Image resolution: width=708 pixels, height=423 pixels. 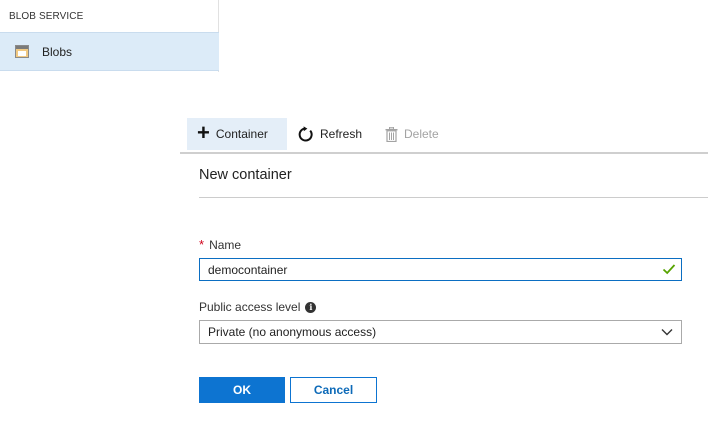 What do you see at coordinates (203, 132) in the screenshot?
I see `plus-icon: +` at bounding box center [203, 132].